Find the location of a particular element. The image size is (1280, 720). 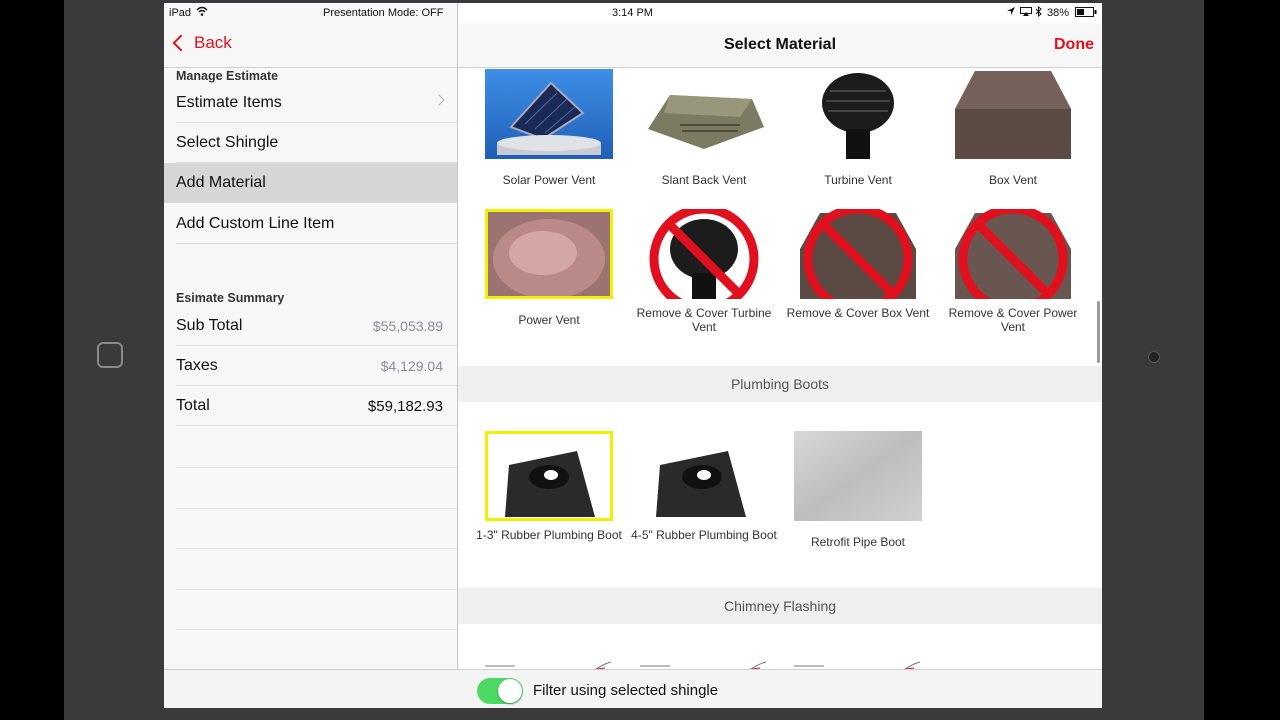

toggle-knob is located at coordinates (510, 691).